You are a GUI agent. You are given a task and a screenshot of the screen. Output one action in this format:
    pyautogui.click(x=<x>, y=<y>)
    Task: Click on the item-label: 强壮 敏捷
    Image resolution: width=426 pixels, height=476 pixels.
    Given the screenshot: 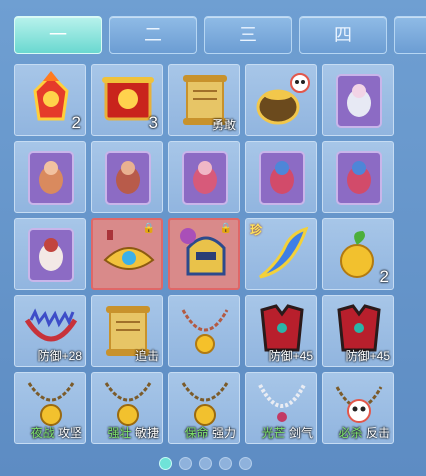 What is the action you would take?
    pyautogui.click(x=133, y=433)
    